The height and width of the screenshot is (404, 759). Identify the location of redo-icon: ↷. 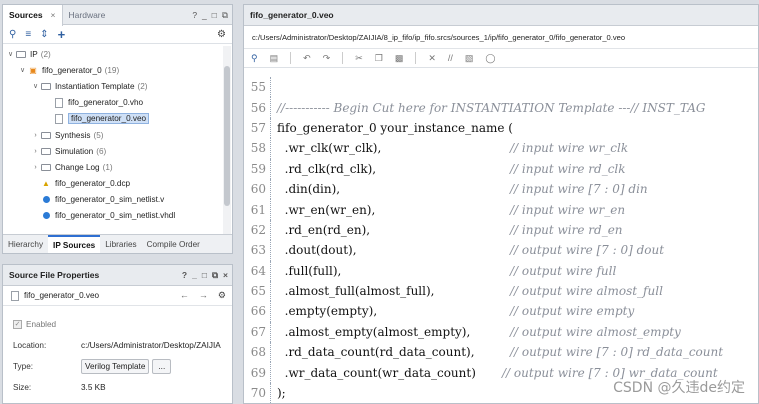
(327, 58).